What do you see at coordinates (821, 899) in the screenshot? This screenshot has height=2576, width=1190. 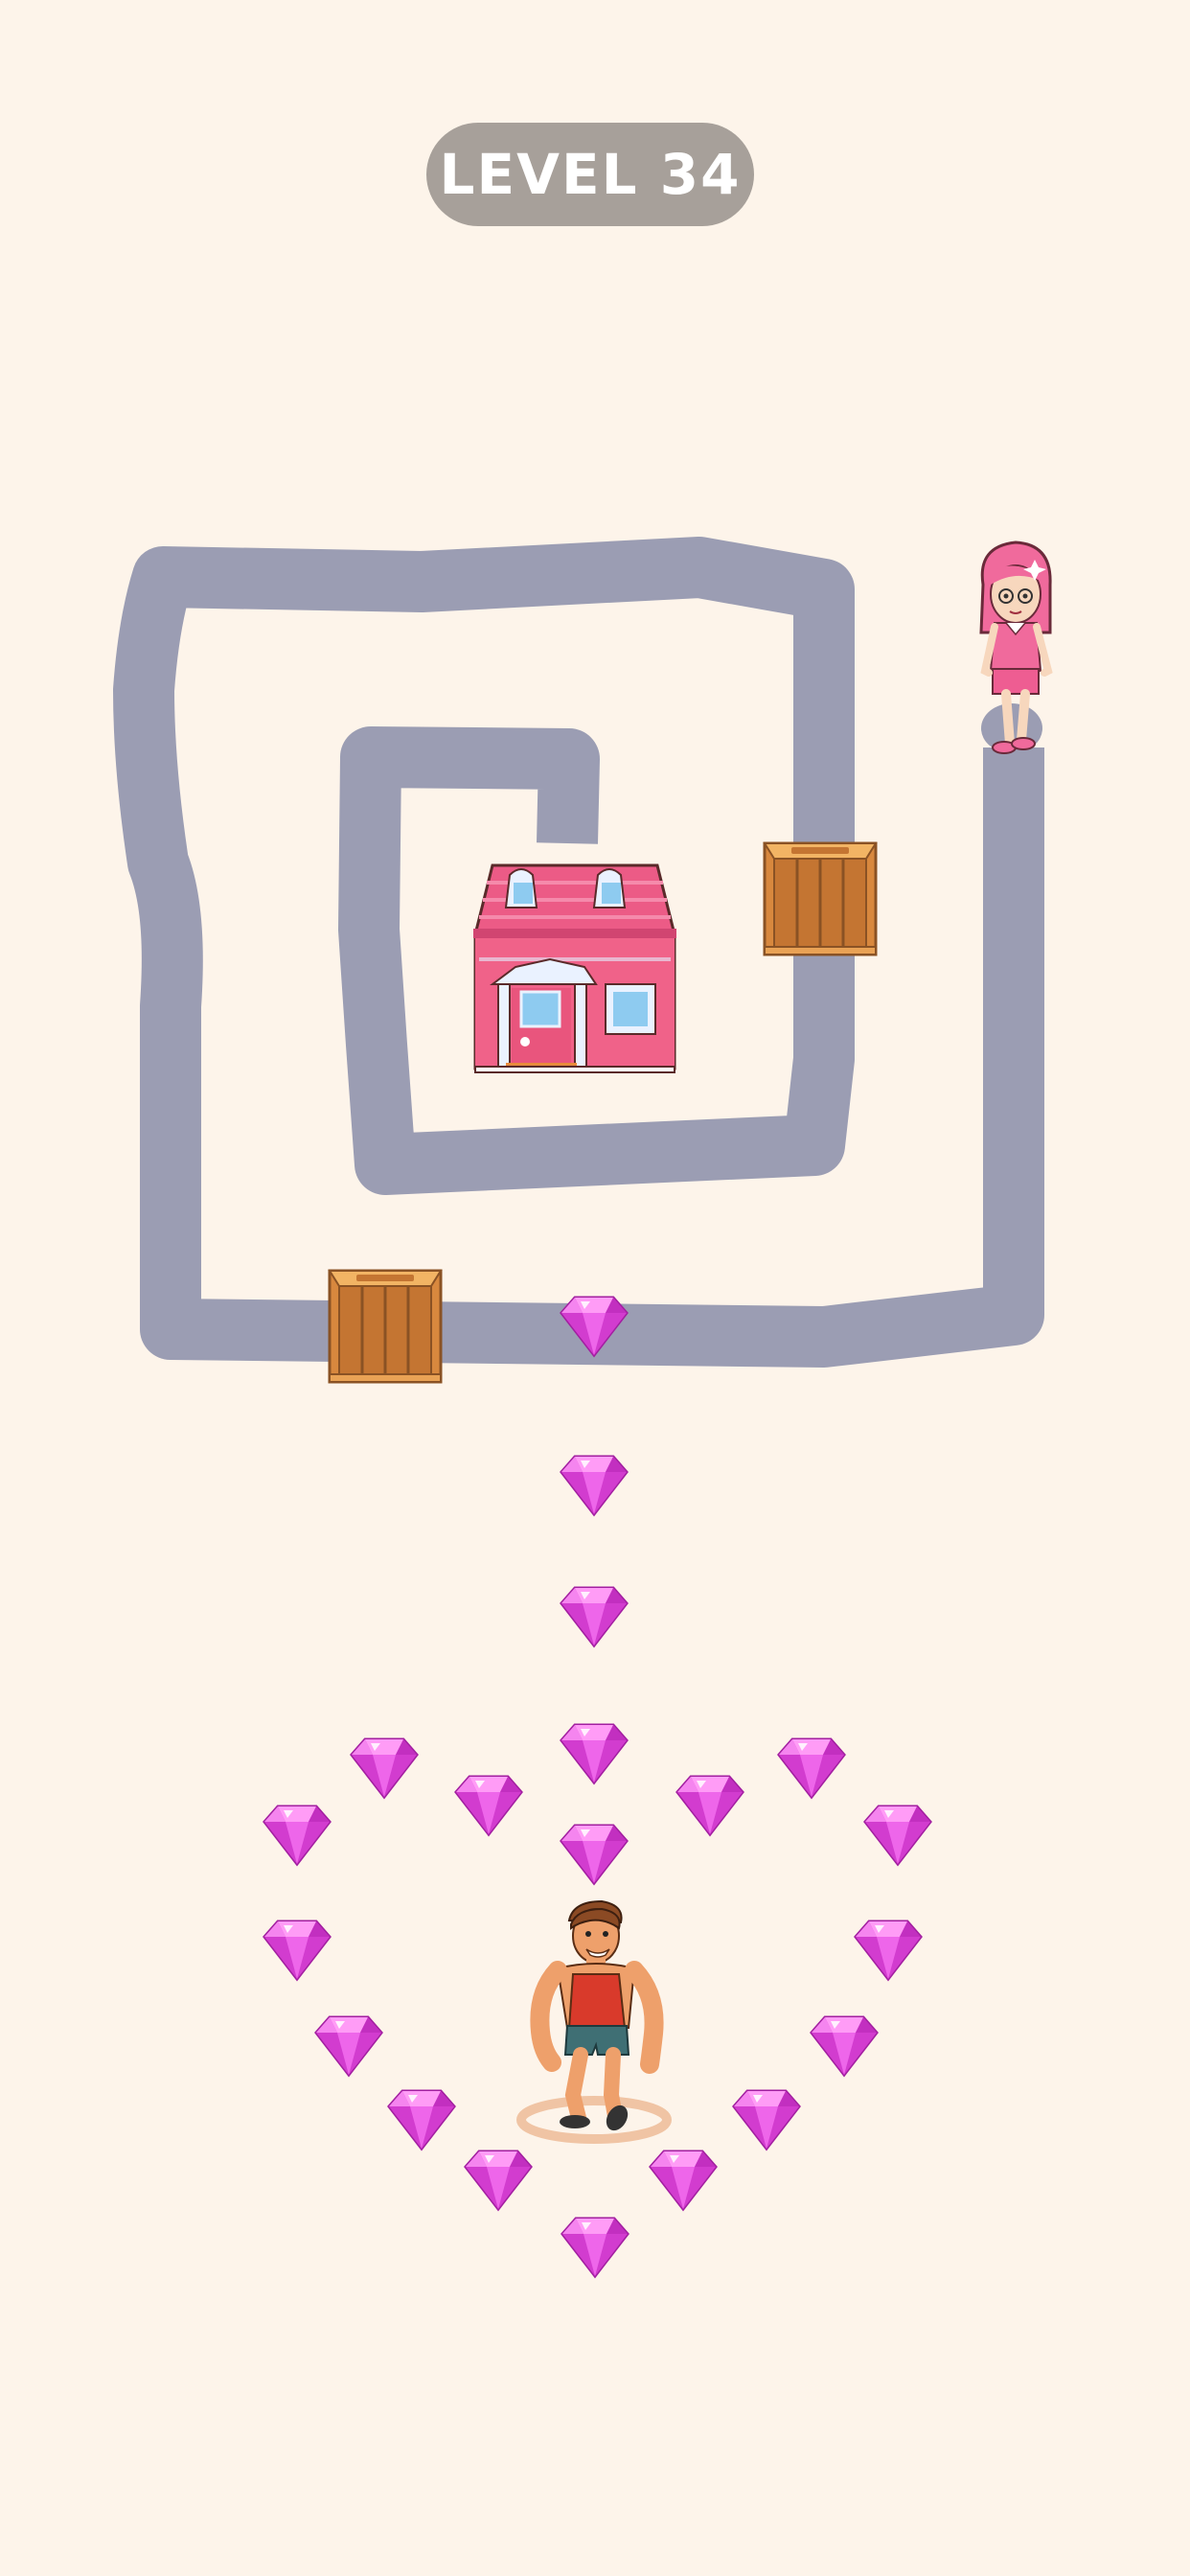 I see `crate-right` at bounding box center [821, 899].